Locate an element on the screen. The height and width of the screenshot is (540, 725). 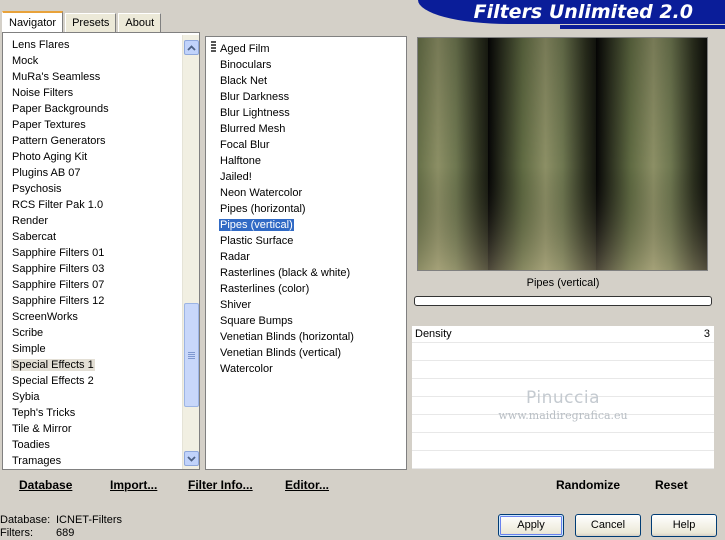
category-item-label: Render is located at coordinates (30, 221).